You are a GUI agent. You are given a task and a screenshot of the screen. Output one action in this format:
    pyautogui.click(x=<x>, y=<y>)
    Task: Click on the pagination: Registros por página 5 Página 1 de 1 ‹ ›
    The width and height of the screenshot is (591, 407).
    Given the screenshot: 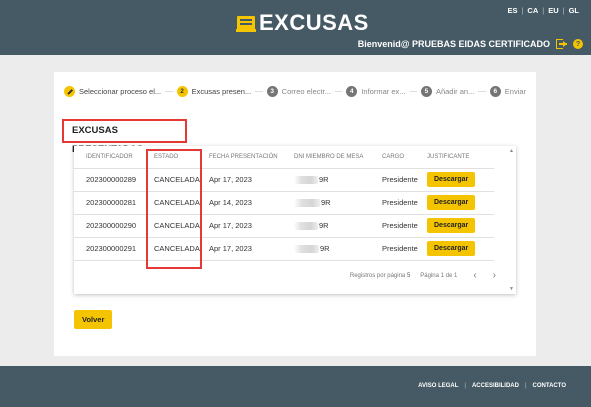 What is the action you would take?
    pyautogui.click(x=423, y=275)
    